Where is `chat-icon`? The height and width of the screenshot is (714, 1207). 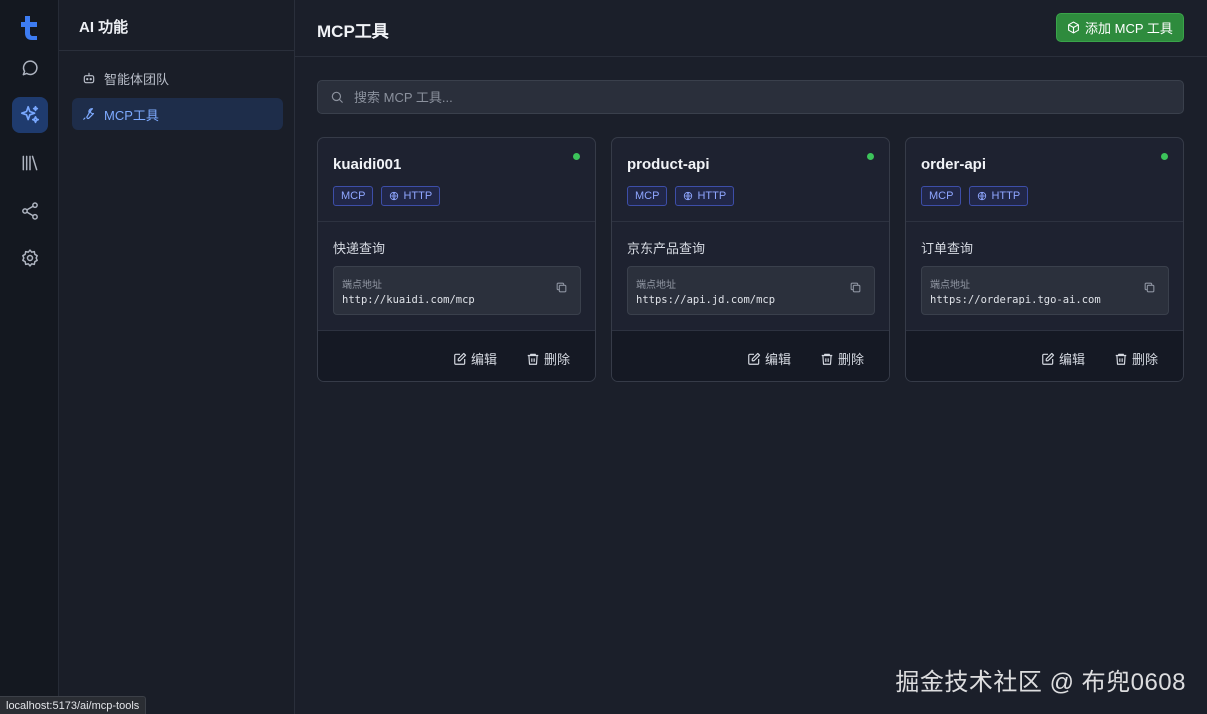
chat-icon is located at coordinates (30, 68).